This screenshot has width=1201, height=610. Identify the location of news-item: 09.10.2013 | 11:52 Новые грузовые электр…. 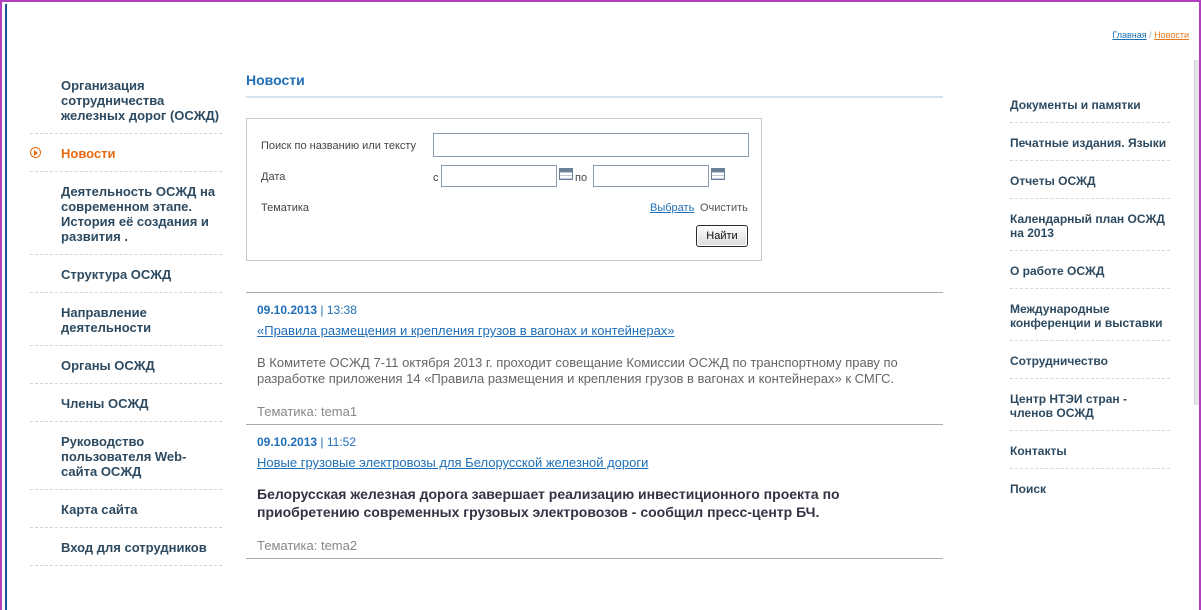
(594, 492).